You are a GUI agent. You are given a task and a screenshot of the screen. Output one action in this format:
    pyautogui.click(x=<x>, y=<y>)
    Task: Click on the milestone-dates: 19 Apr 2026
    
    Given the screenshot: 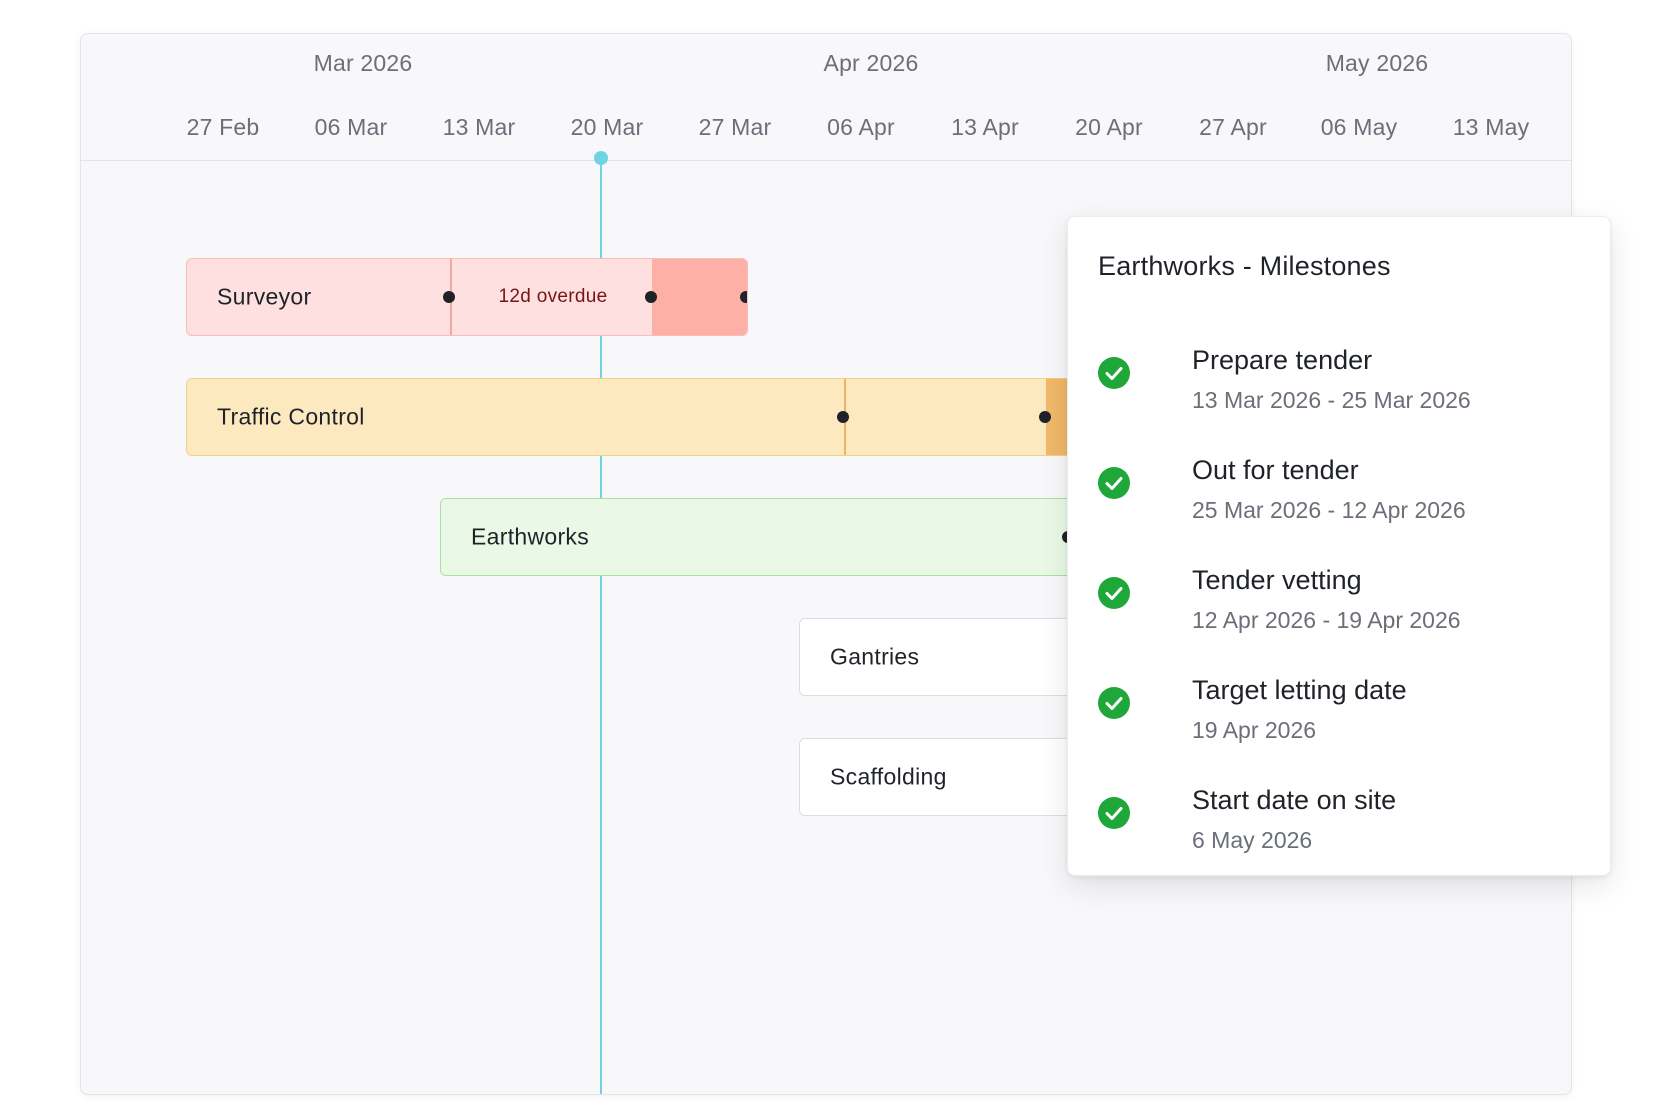 What is the action you would take?
    pyautogui.click(x=1254, y=730)
    